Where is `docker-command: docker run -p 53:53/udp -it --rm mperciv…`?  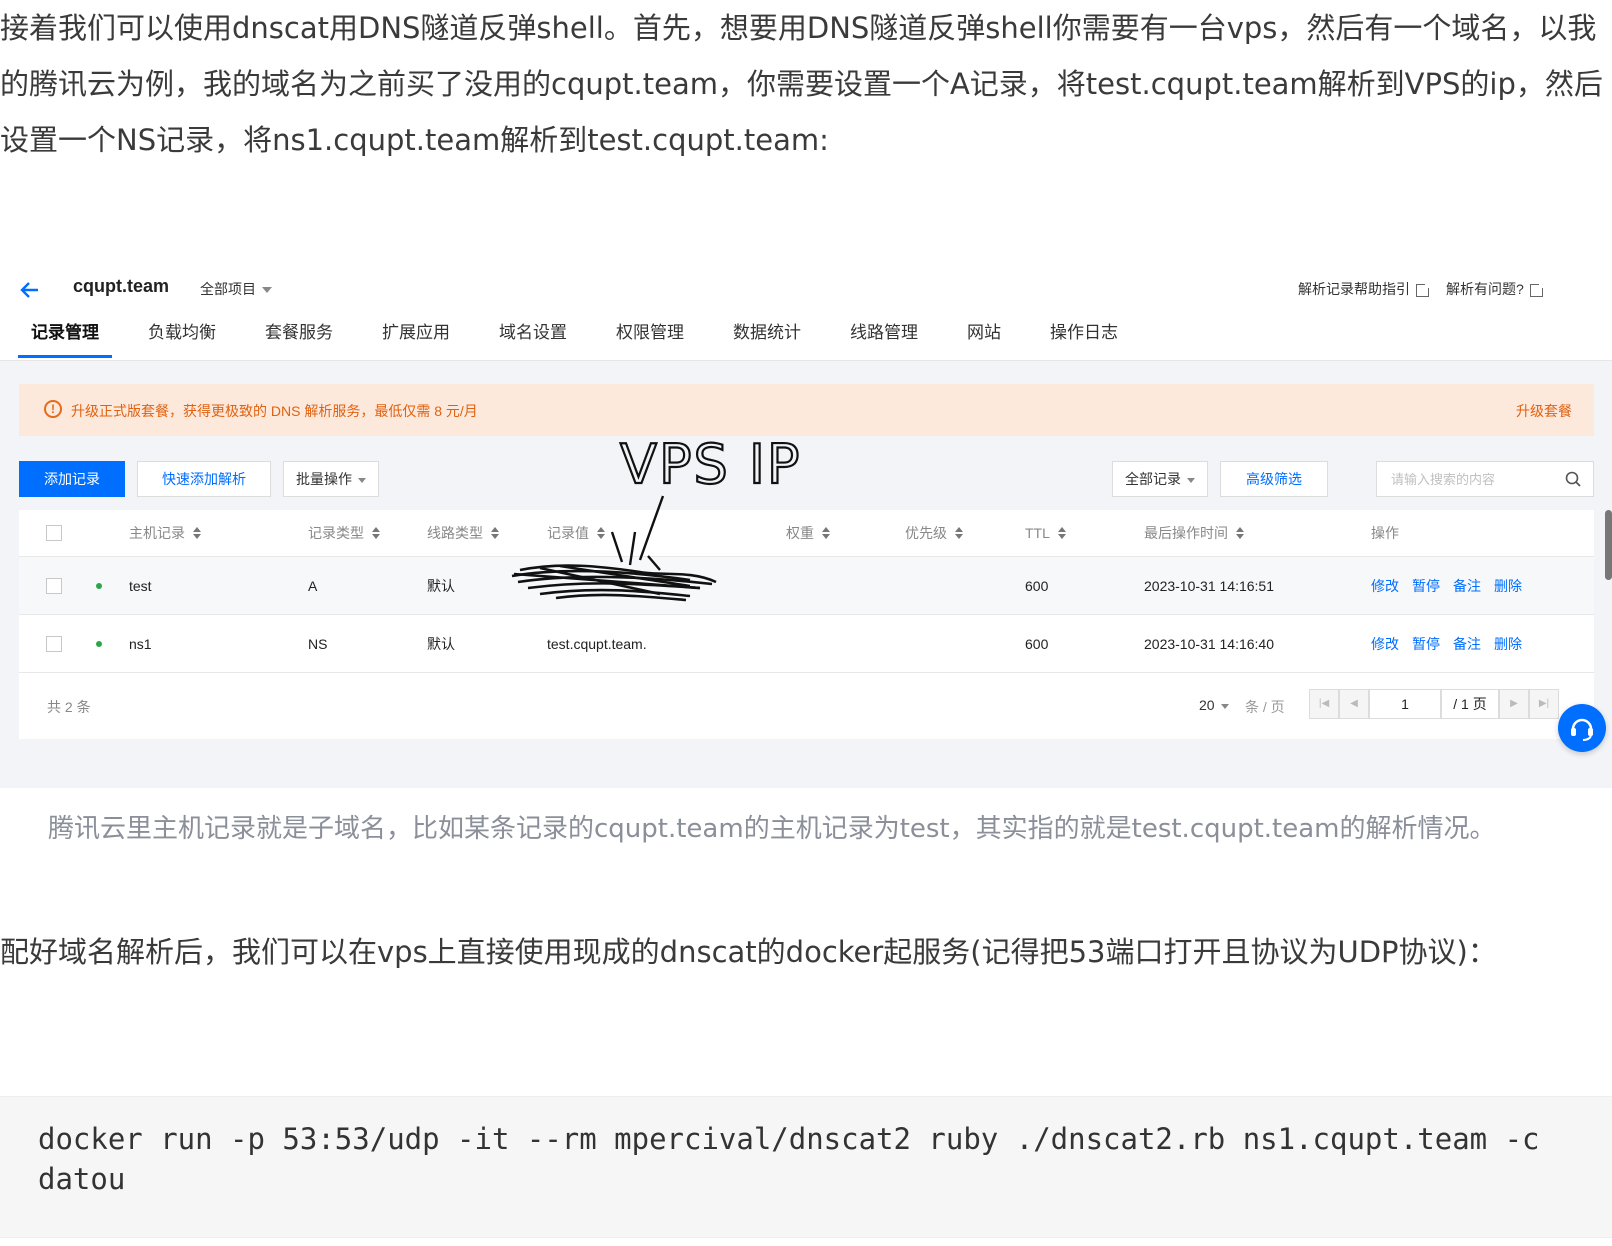 docker-command: docker run -p 53:53/udp -it --rm mperciv… is located at coordinates (797, 1159).